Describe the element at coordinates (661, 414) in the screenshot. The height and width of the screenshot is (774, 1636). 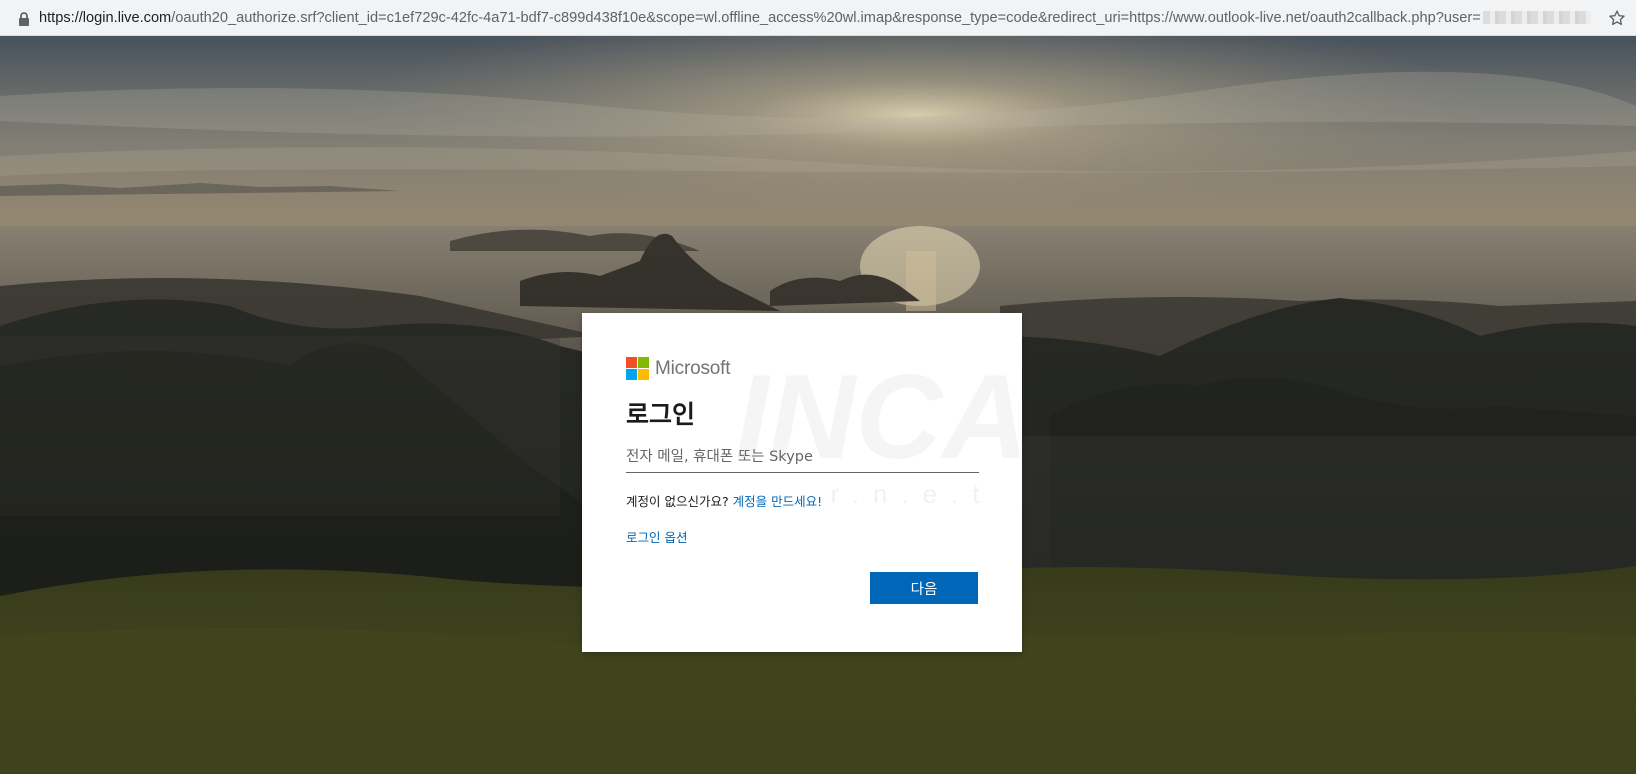
I see `page-title: 로그인` at that location.